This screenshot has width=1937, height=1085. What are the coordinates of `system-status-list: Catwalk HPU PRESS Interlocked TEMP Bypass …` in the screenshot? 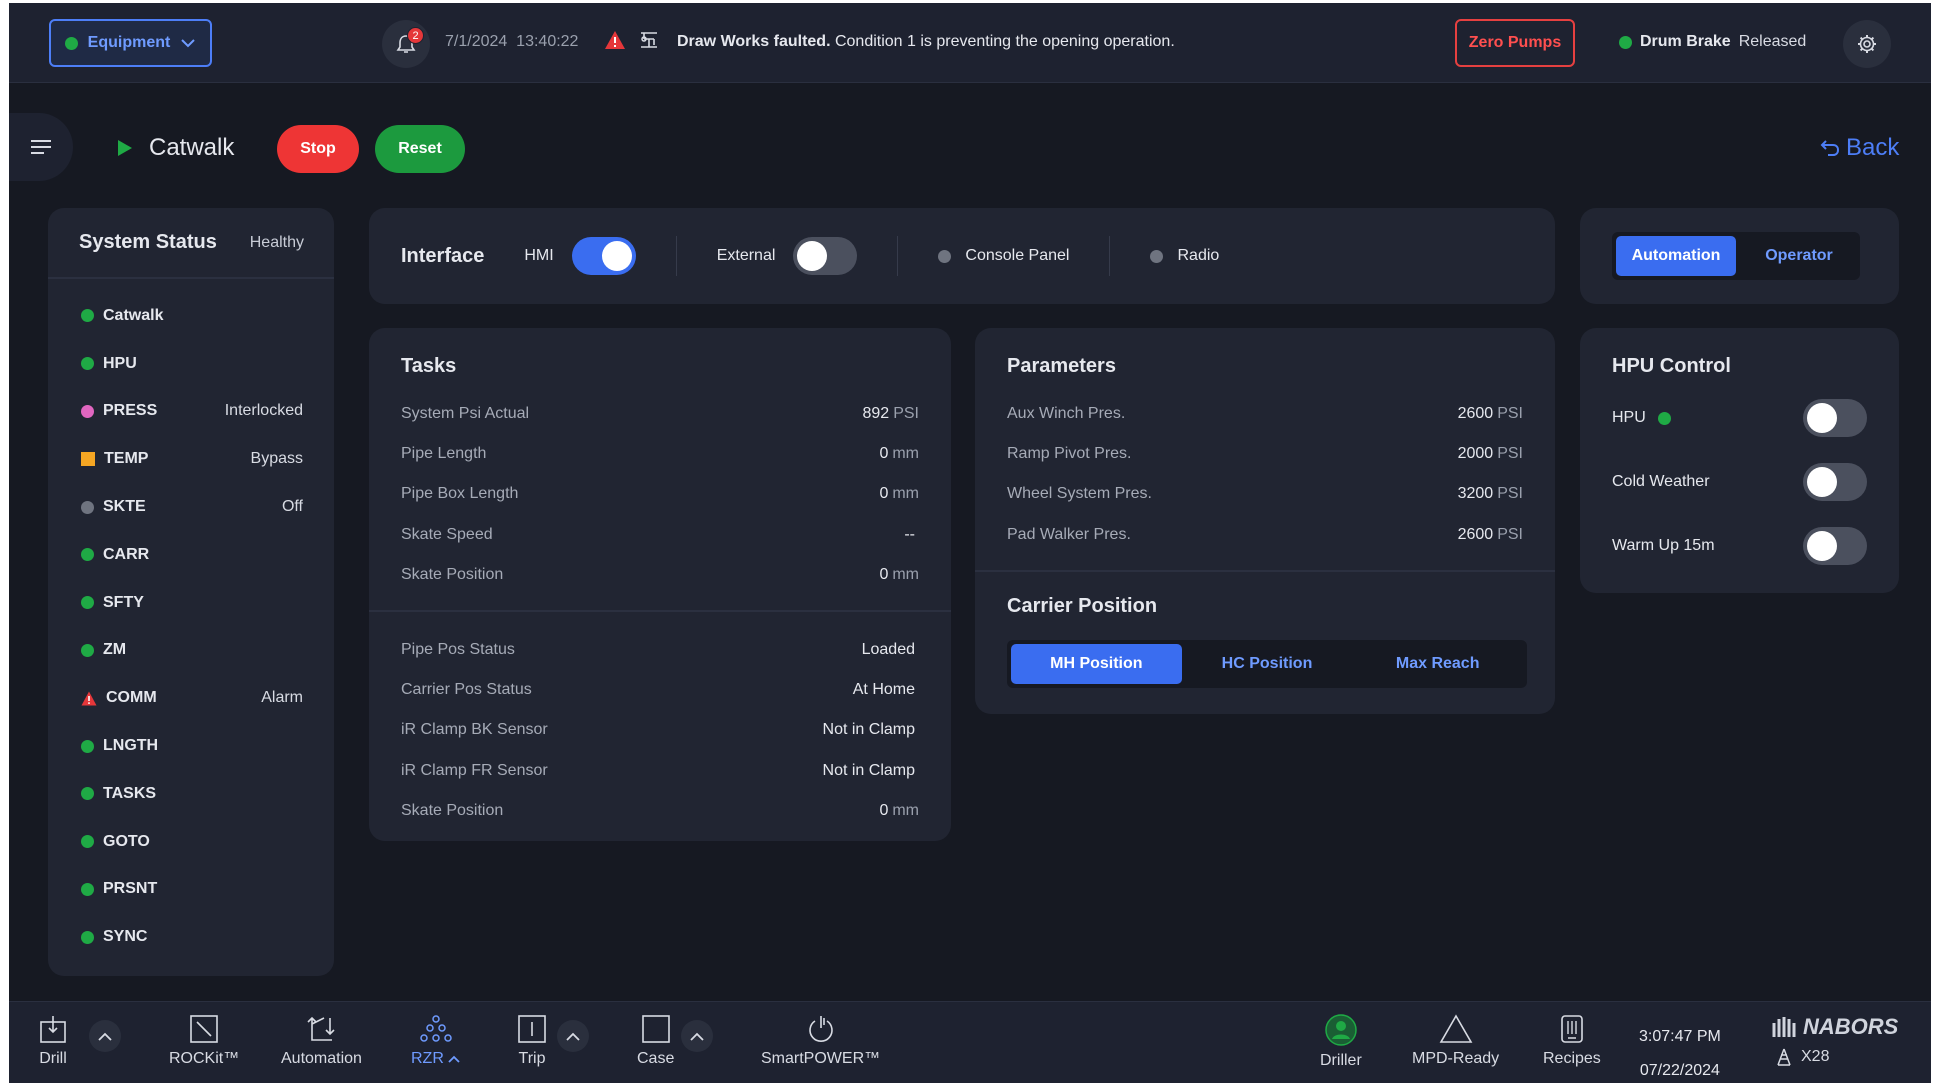 It's located at (191, 620).